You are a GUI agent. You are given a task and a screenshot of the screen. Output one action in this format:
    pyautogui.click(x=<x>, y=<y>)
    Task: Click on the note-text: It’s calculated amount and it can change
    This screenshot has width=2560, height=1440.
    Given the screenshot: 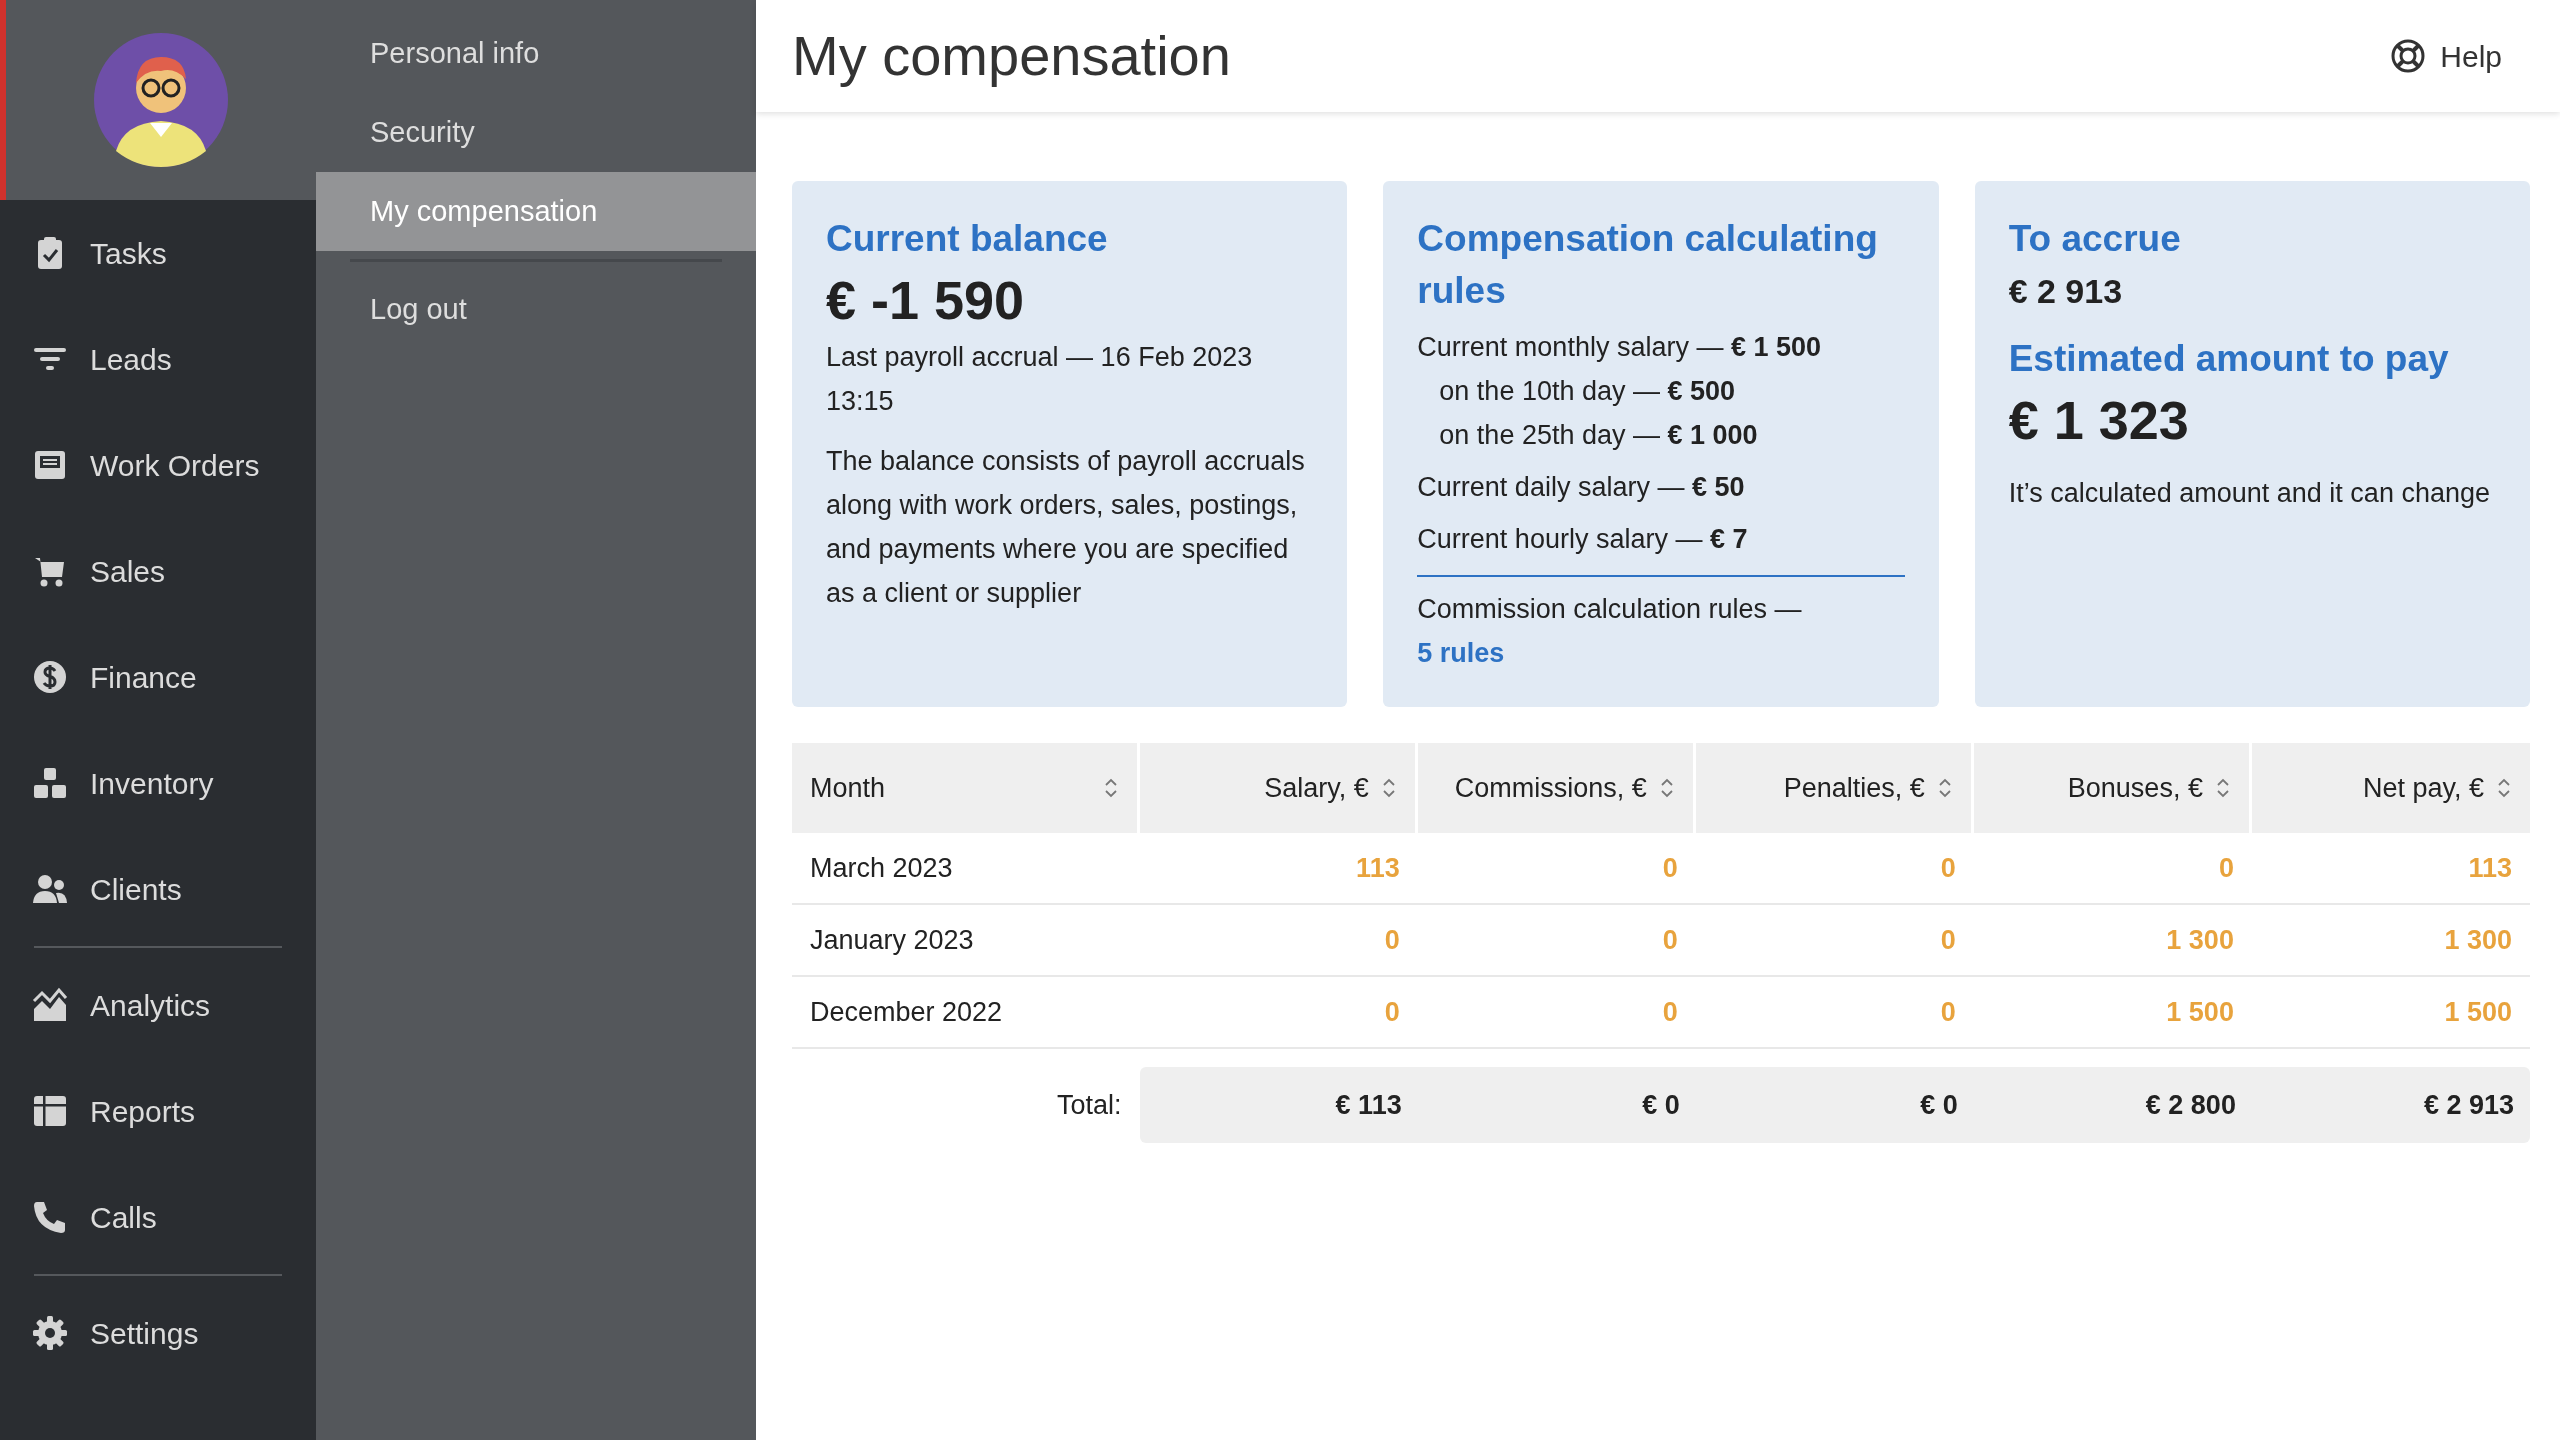 What is the action you would take?
    pyautogui.click(x=2249, y=493)
    